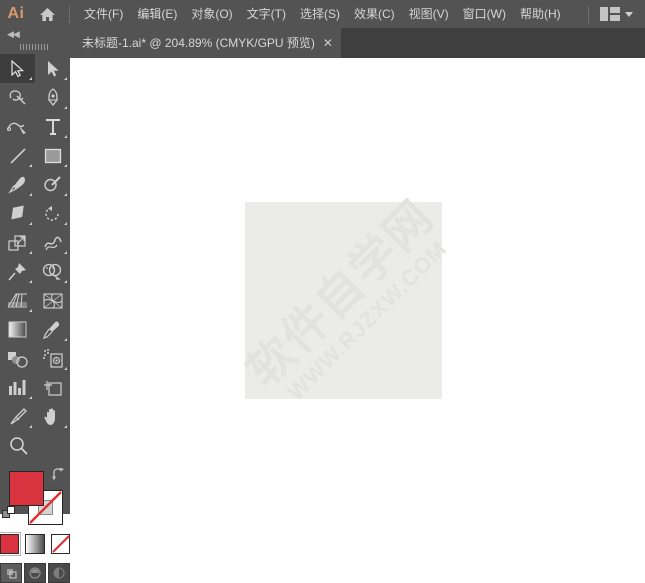  Describe the element at coordinates (26, 488) in the screenshot. I see `fill-swatch` at that location.